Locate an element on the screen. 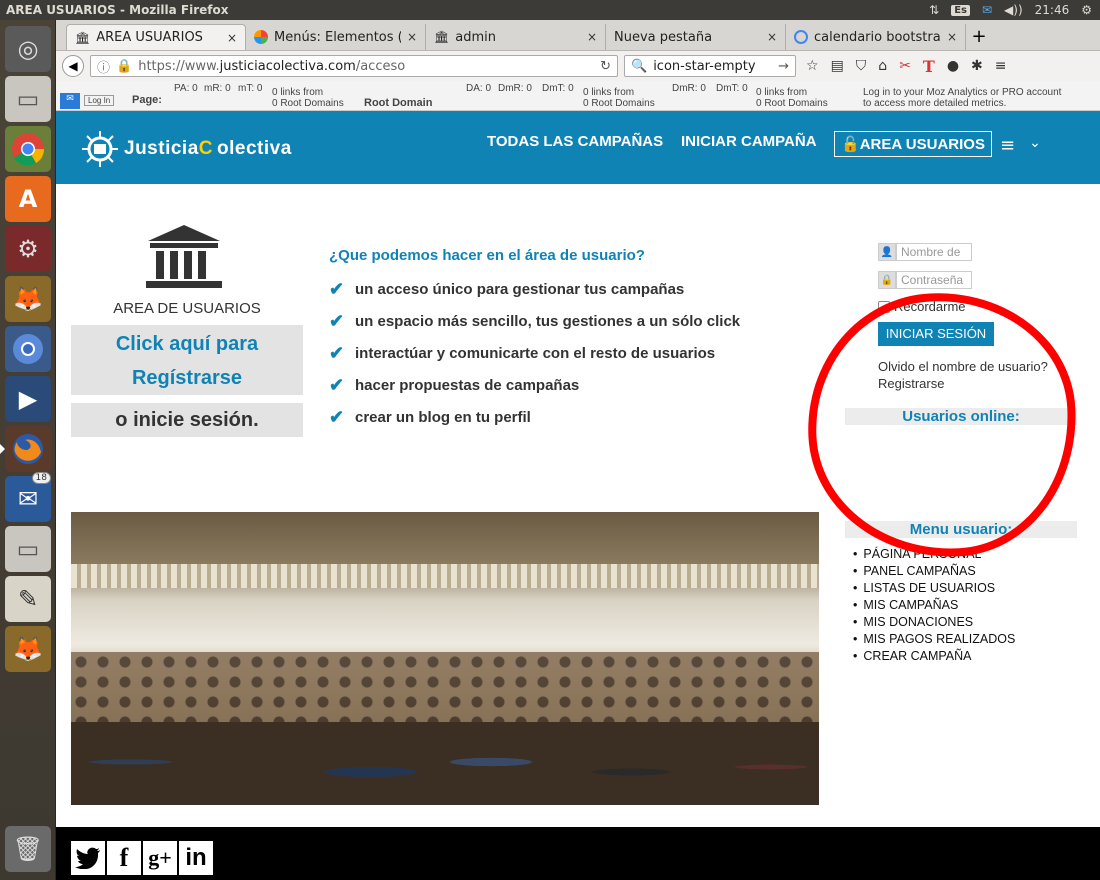  user-menu-item: MIS DONACIONES is located at coordinates (934, 623).